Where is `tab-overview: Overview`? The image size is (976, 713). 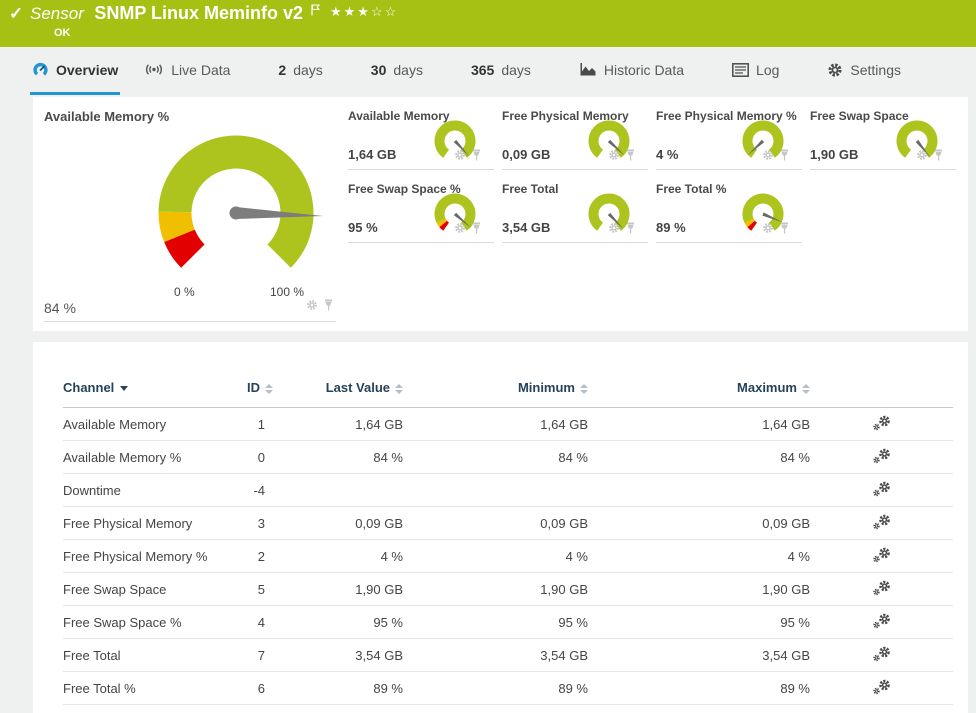
tab-overview: Overview is located at coordinates (75, 71).